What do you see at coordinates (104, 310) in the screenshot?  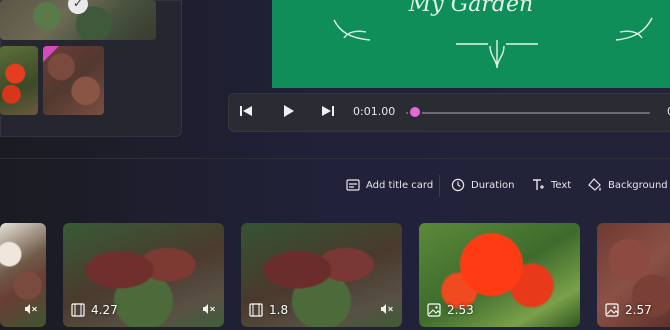 I see `clip-duration: 4.27` at bounding box center [104, 310].